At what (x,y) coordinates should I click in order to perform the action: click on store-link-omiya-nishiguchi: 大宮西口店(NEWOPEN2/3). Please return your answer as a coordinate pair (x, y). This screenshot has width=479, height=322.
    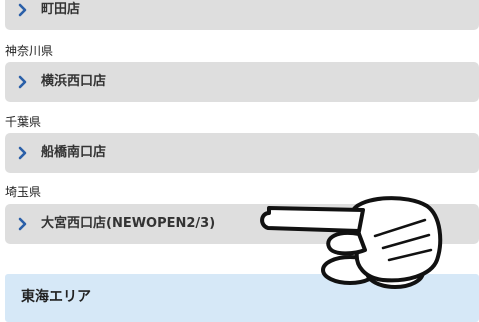
    Looking at the image, I should click on (242, 224).